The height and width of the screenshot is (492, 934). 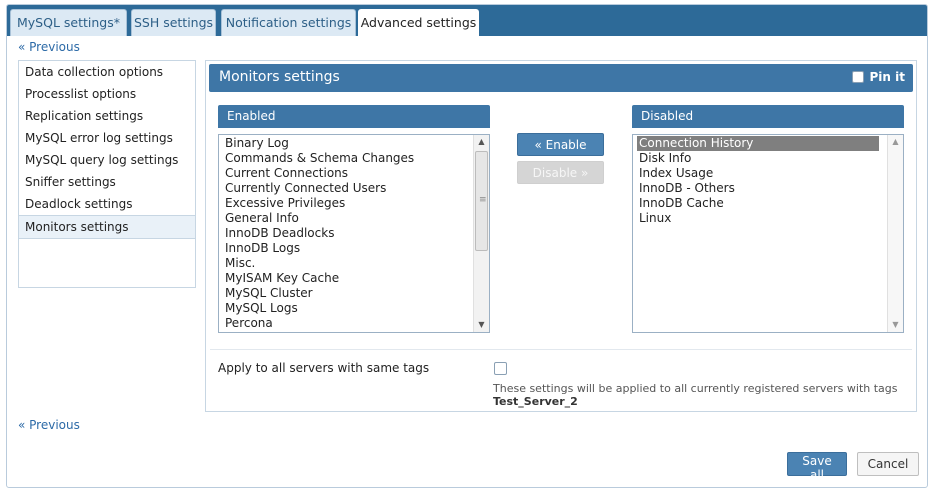 I want to click on sidebar-item-query-log: MySQL query log settings, so click(x=107, y=160).